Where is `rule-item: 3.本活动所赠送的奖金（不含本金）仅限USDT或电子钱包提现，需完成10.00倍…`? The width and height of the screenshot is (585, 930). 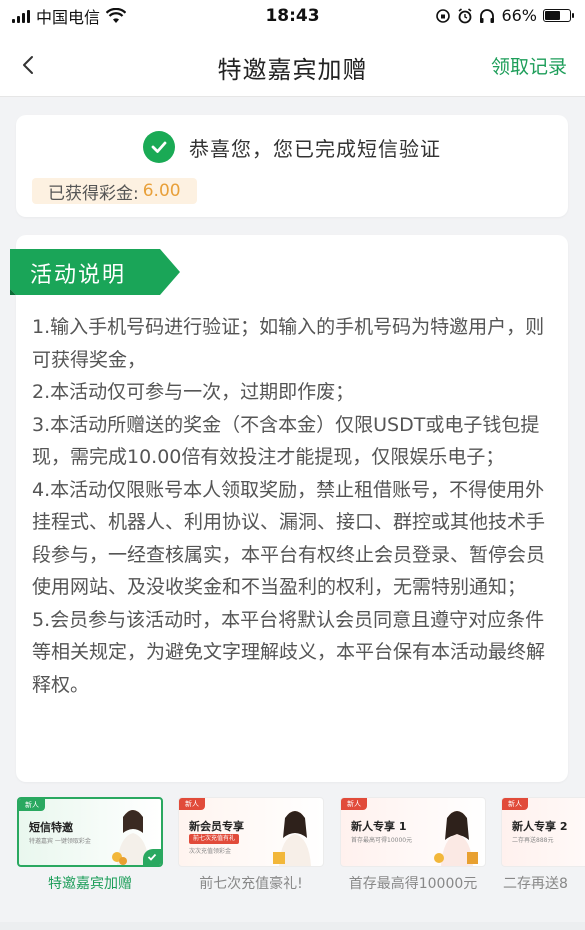 rule-item: 3.本活动所赠送的奖金（不含本金）仅限USDT或电子钱包提现，需完成10.00倍… is located at coordinates (286, 441).